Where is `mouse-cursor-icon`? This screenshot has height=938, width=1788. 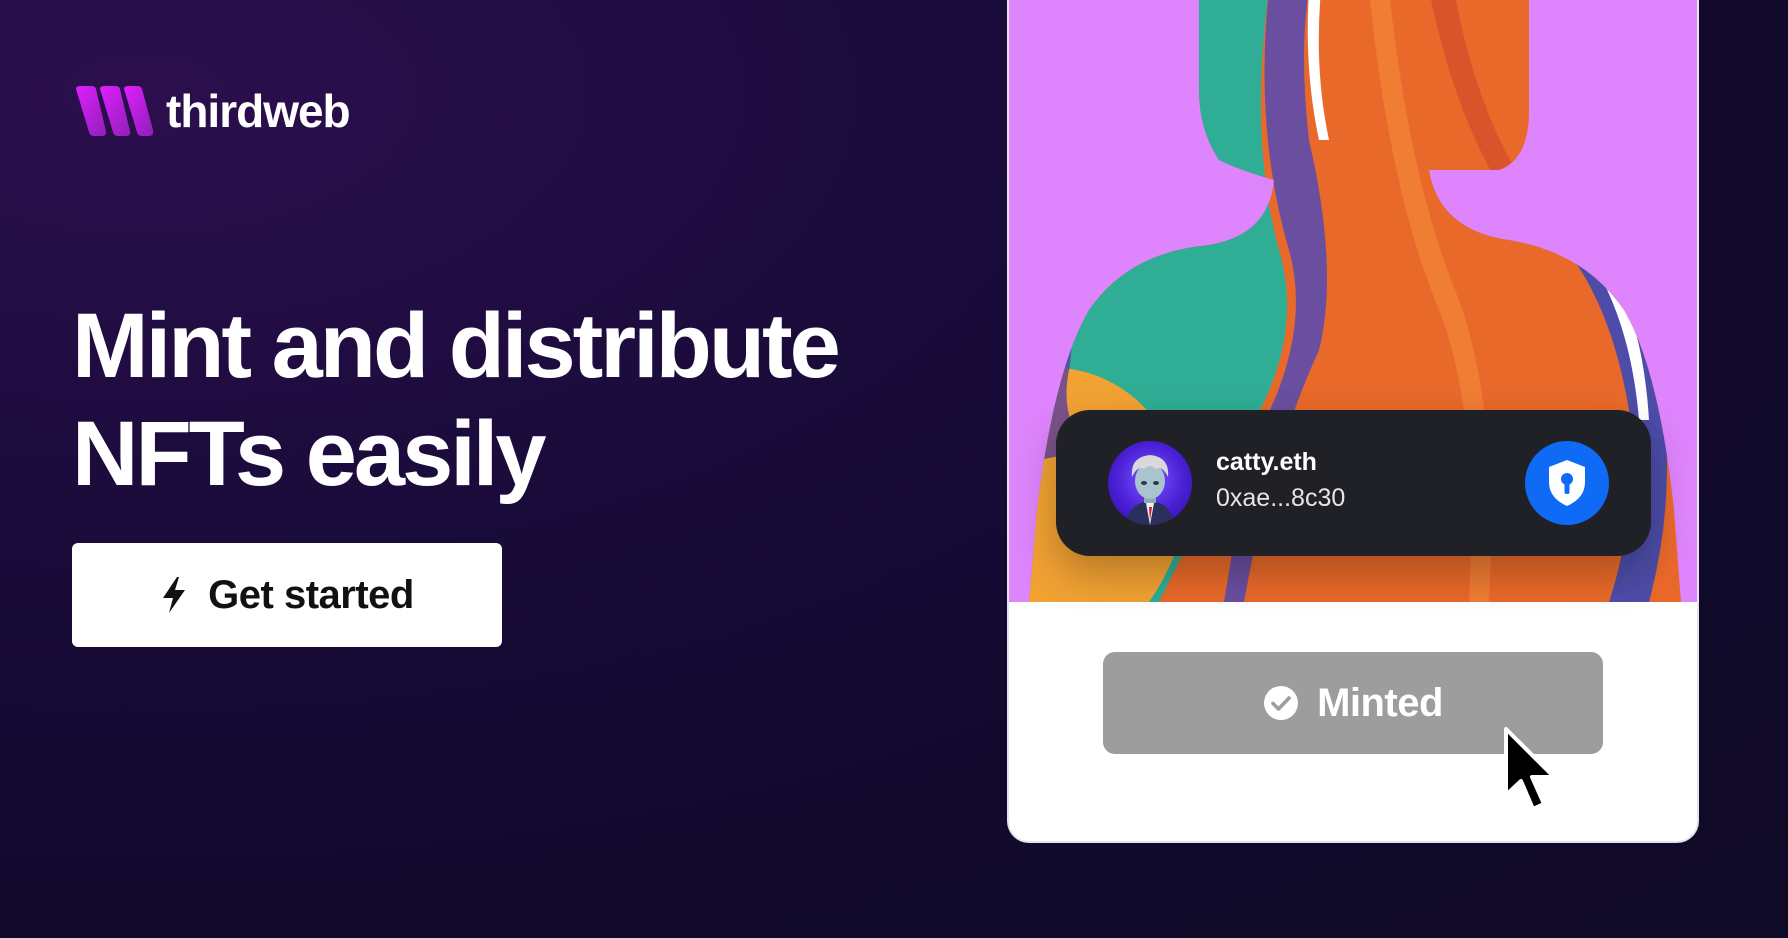 mouse-cursor-icon is located at coordinates (1530, 769).